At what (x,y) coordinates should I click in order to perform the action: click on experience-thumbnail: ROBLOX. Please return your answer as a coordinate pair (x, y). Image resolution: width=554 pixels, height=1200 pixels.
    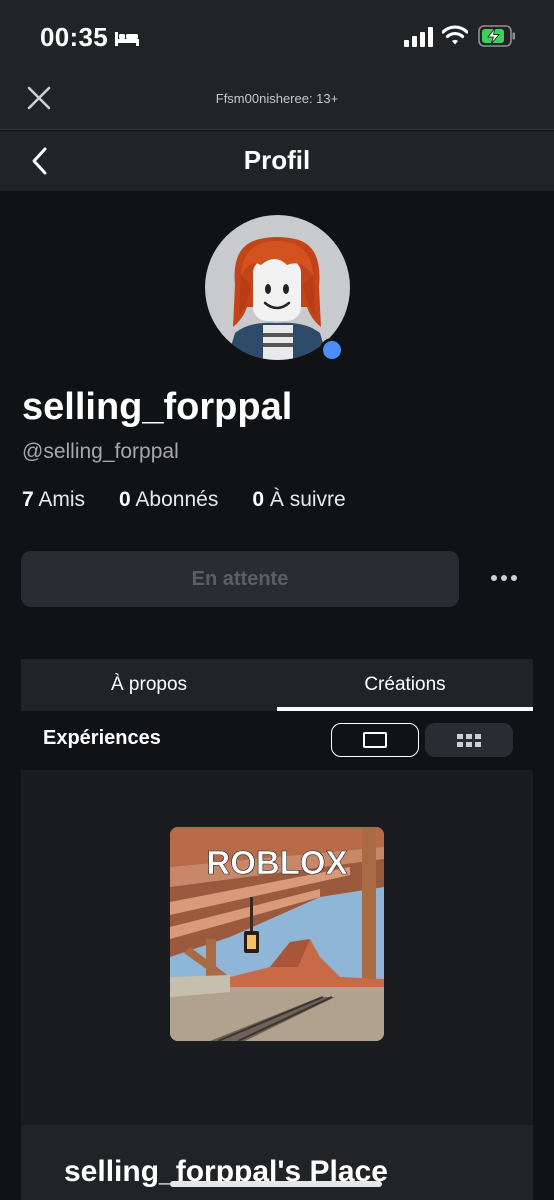
    Looking at the image, I should click on (277, 934).